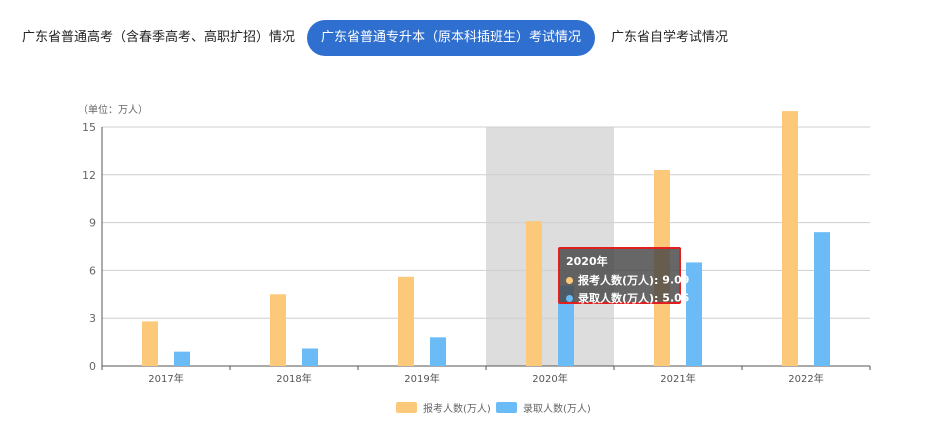 Image resolution: width=927 pixels, height=429 pixels. I want to click on tooltip-label-applicants: 报考人数(万人):, so click(620, 280).